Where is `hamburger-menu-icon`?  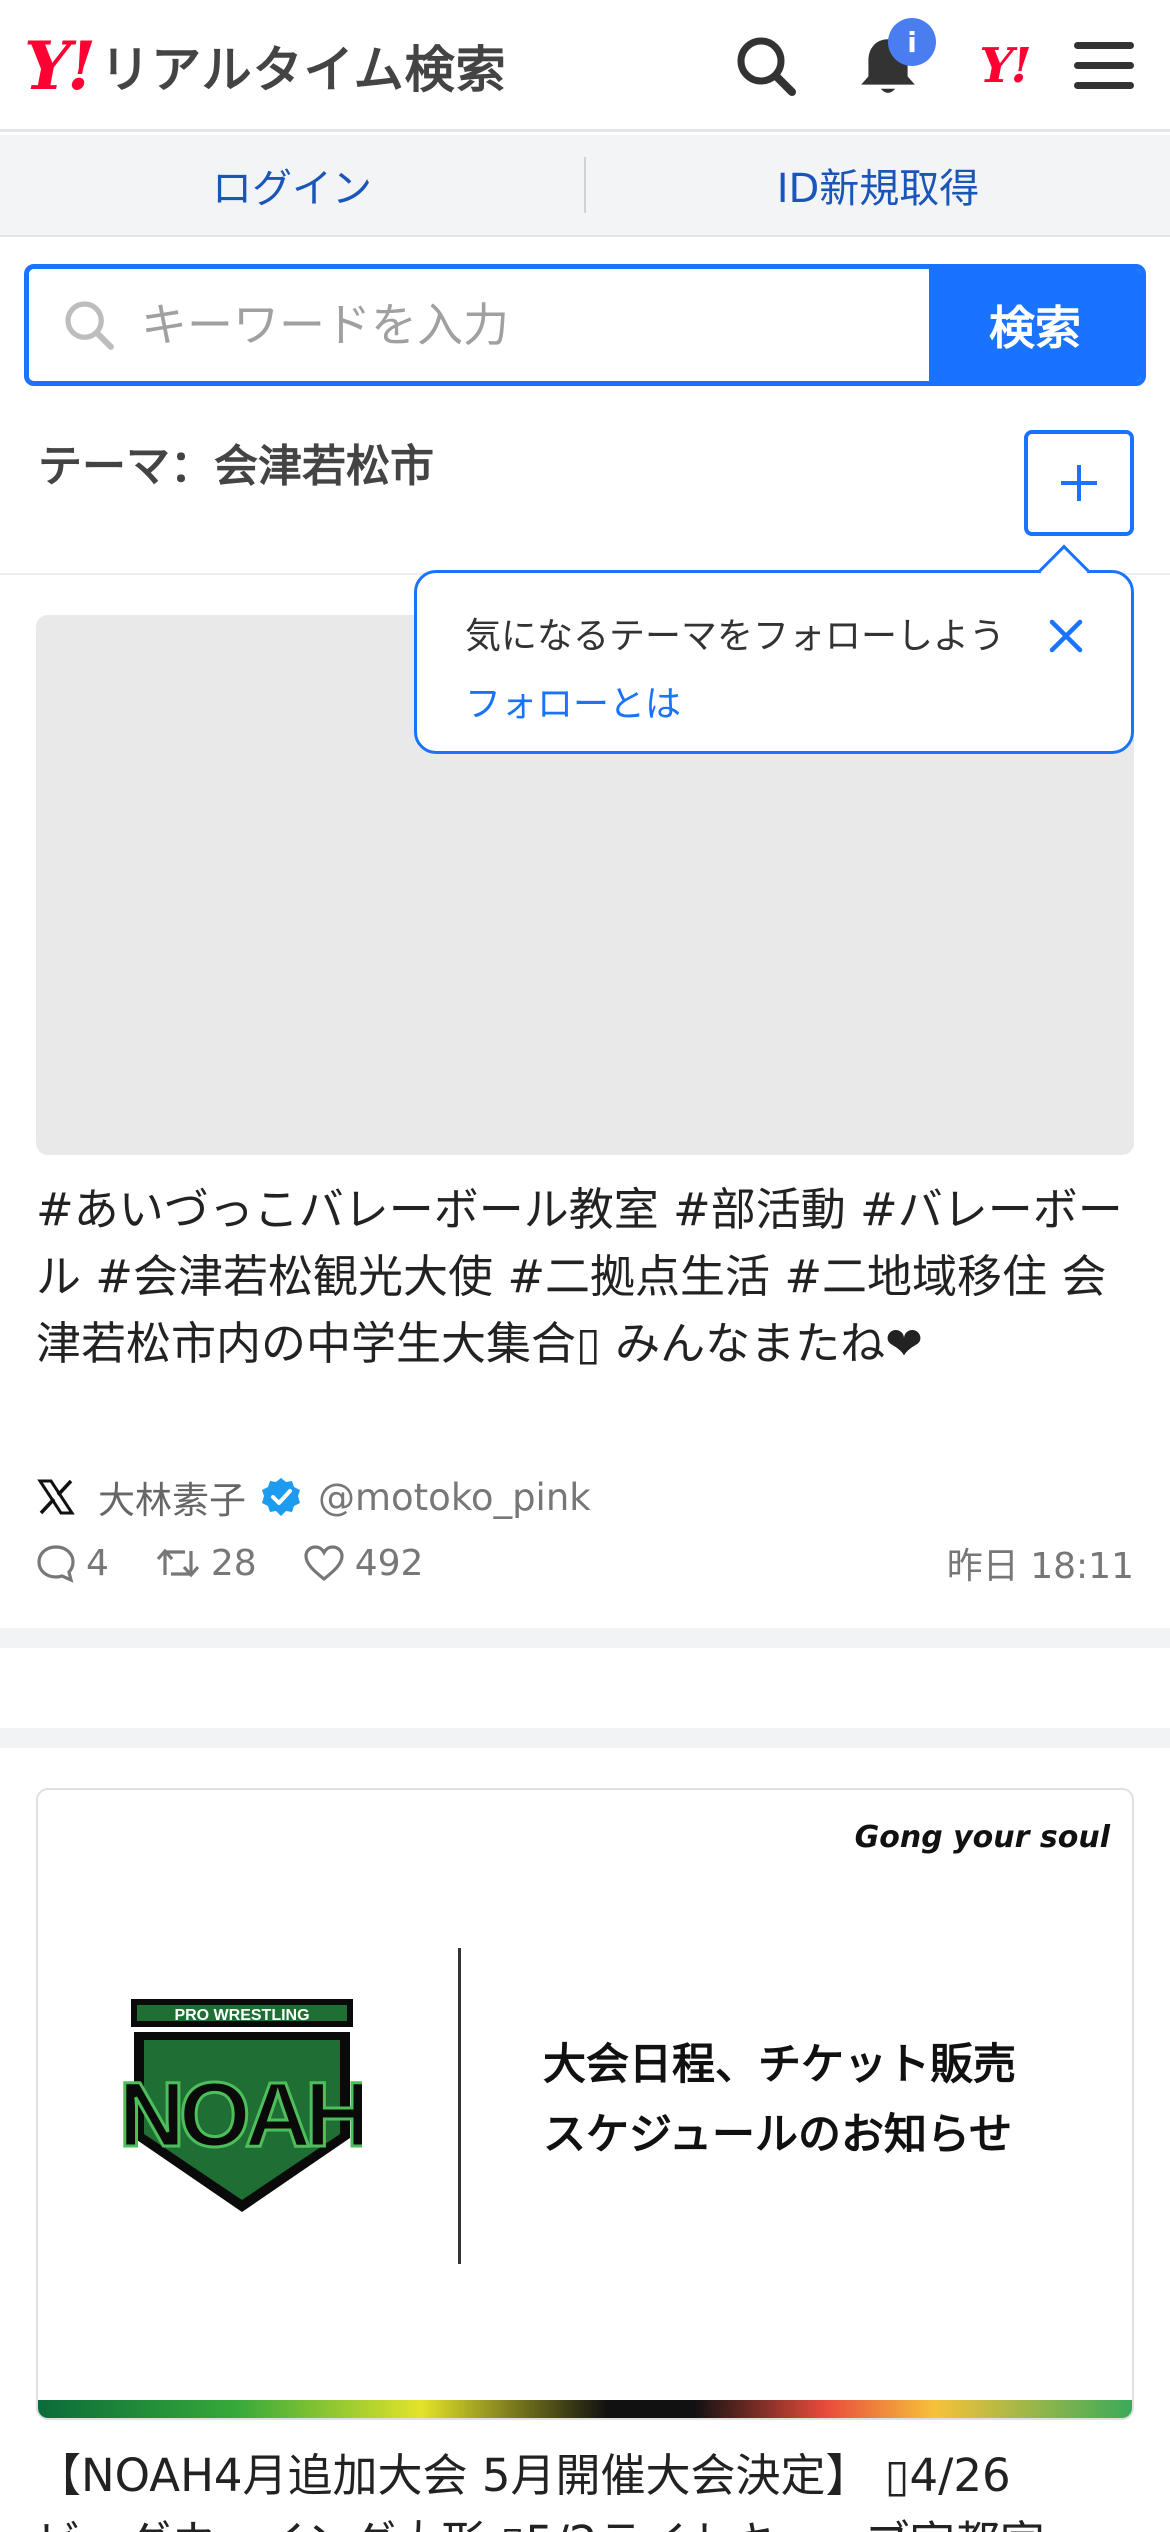
hamburger-menu-icon is located at coordinates (1104, 65).